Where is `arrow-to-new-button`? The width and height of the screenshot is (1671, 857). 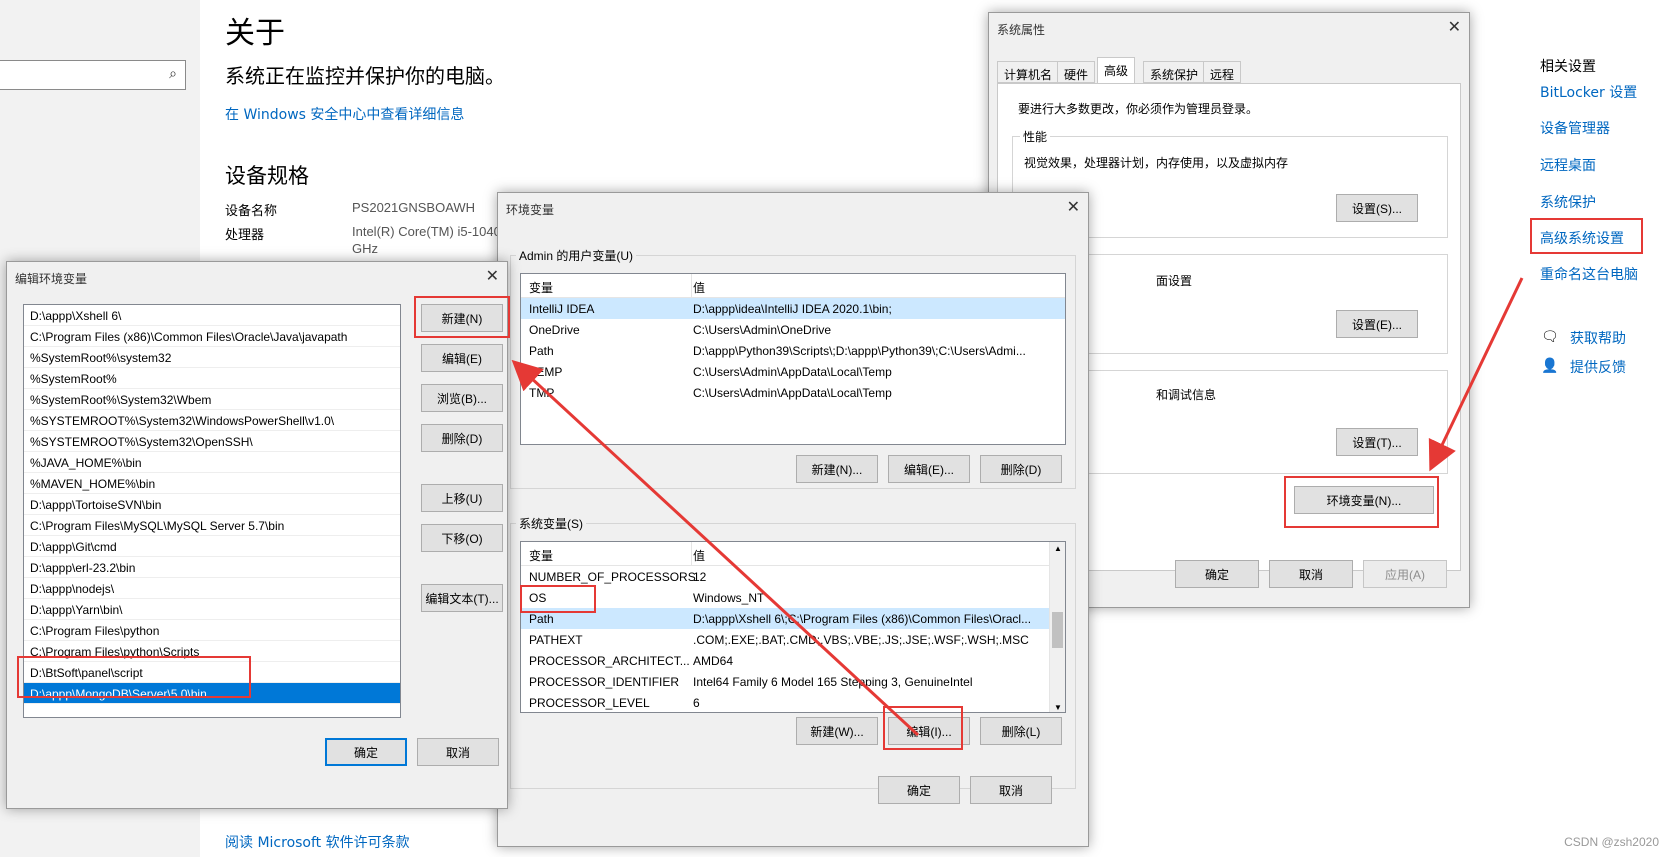
arrow-to-new-button is located at coordinates (715, 548).